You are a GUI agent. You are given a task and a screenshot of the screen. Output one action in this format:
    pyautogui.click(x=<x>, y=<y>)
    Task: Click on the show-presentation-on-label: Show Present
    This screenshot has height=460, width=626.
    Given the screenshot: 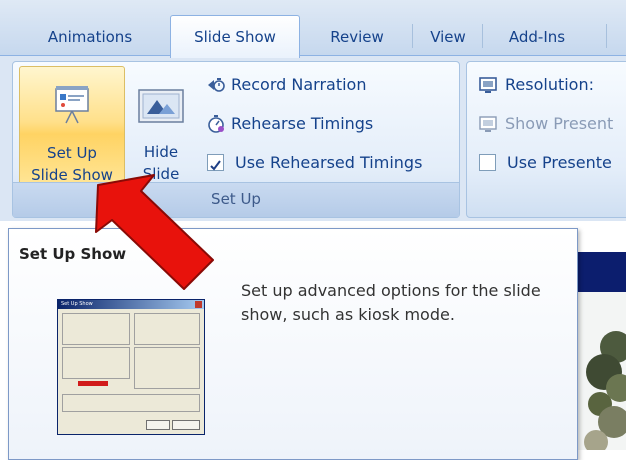 What is the action you would take?
    pyautogui.click(x=559, y=123)
    